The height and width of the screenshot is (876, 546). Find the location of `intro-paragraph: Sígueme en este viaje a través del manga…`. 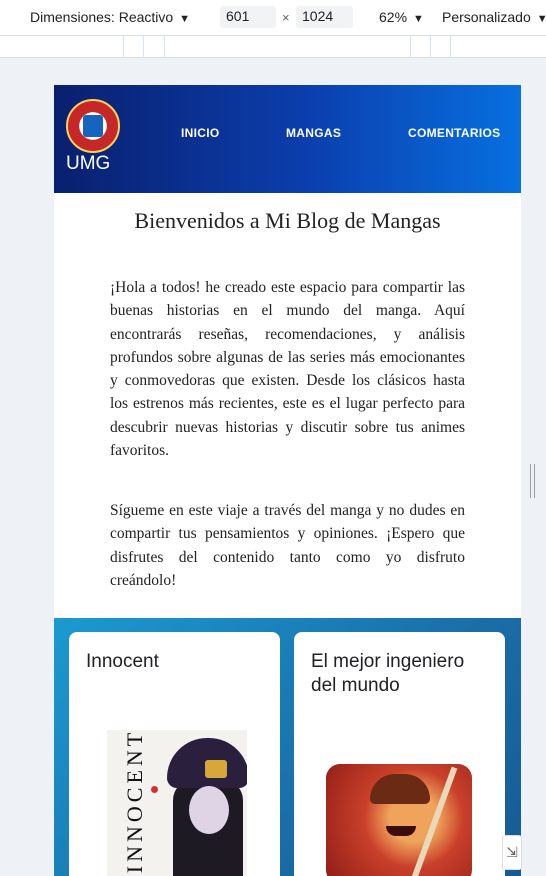

intro-paragraph: Sígueme en este viaje a través del manga… is located at coordinates (287, 545).